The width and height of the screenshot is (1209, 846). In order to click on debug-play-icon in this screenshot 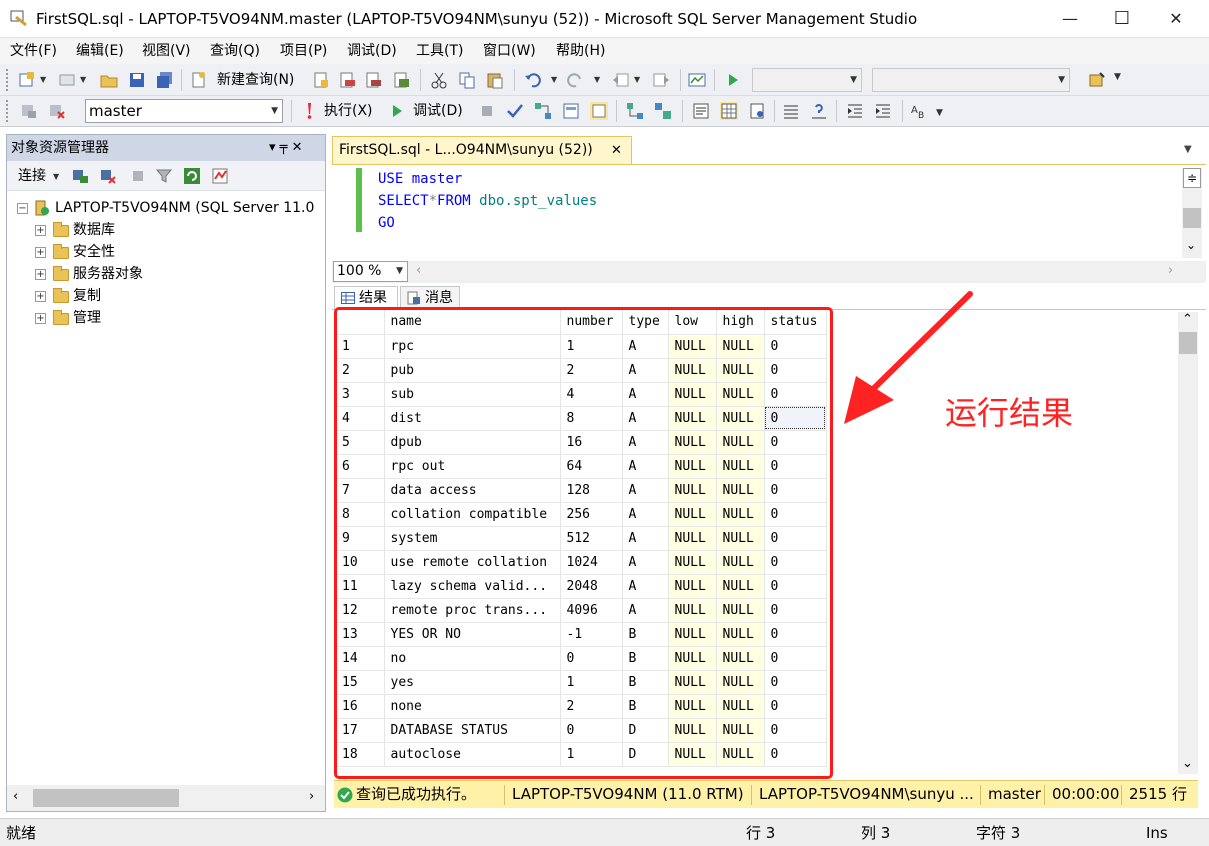, I will do `click(397, 111)`.